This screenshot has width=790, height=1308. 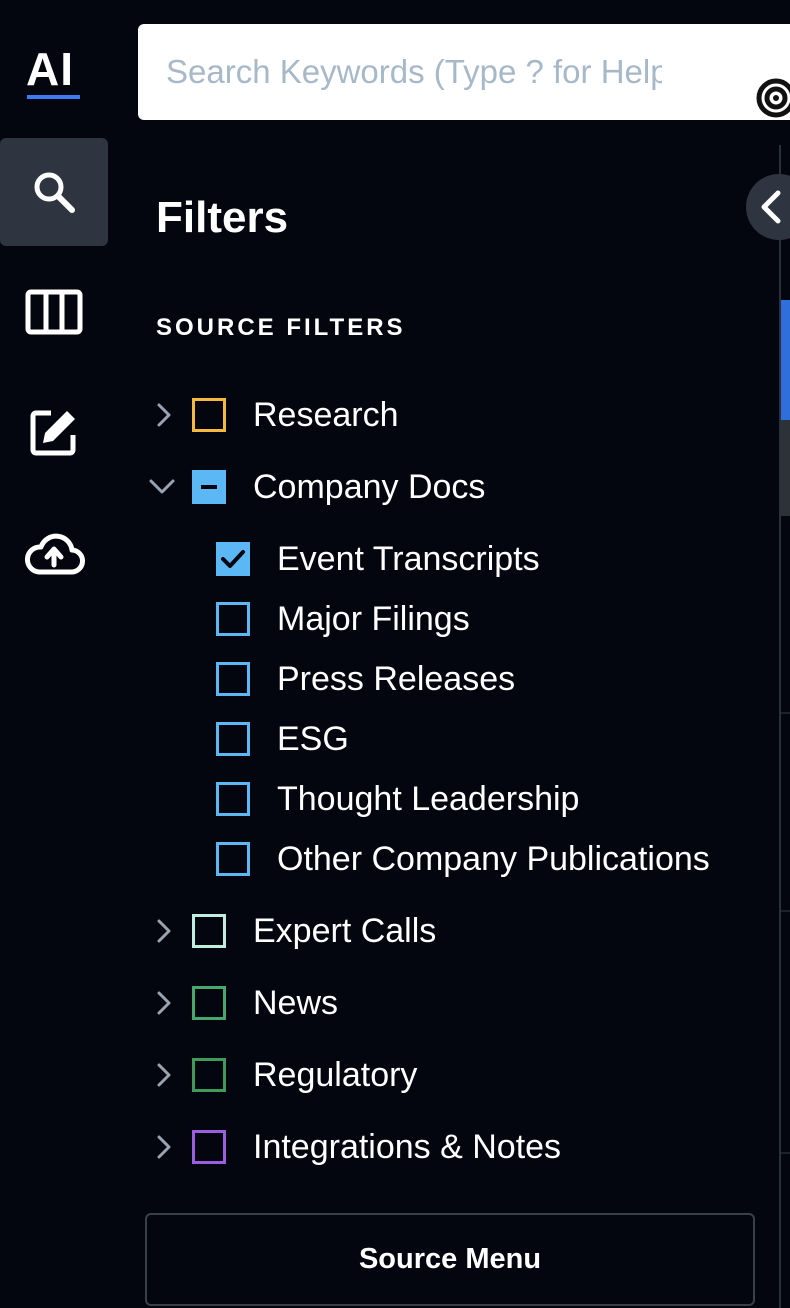 What do you see at coordinates (373, 619) in the screenshot?
I see `filter-label: Major Filings` at bounding box center [373, 619].